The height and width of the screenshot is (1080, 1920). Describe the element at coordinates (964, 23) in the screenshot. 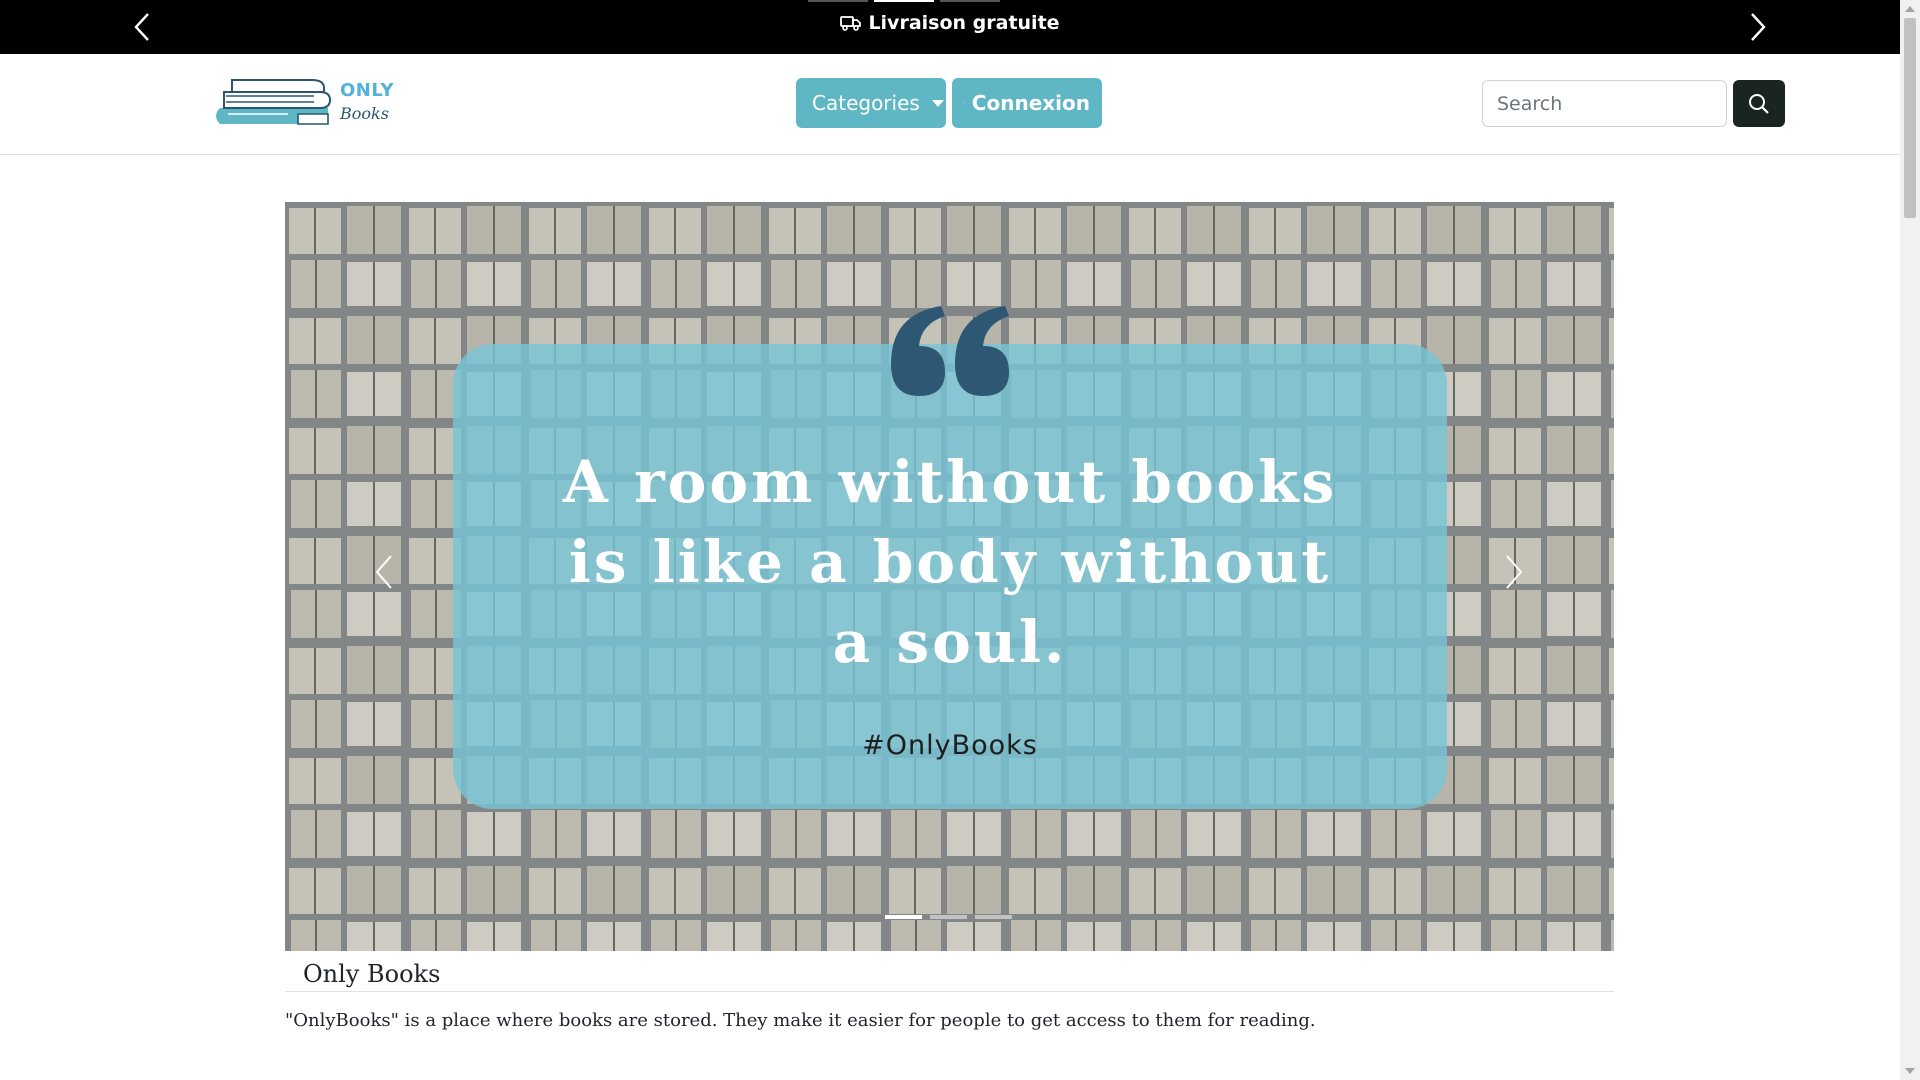

I see `announcement-text: Livraison gratuite` at that location.